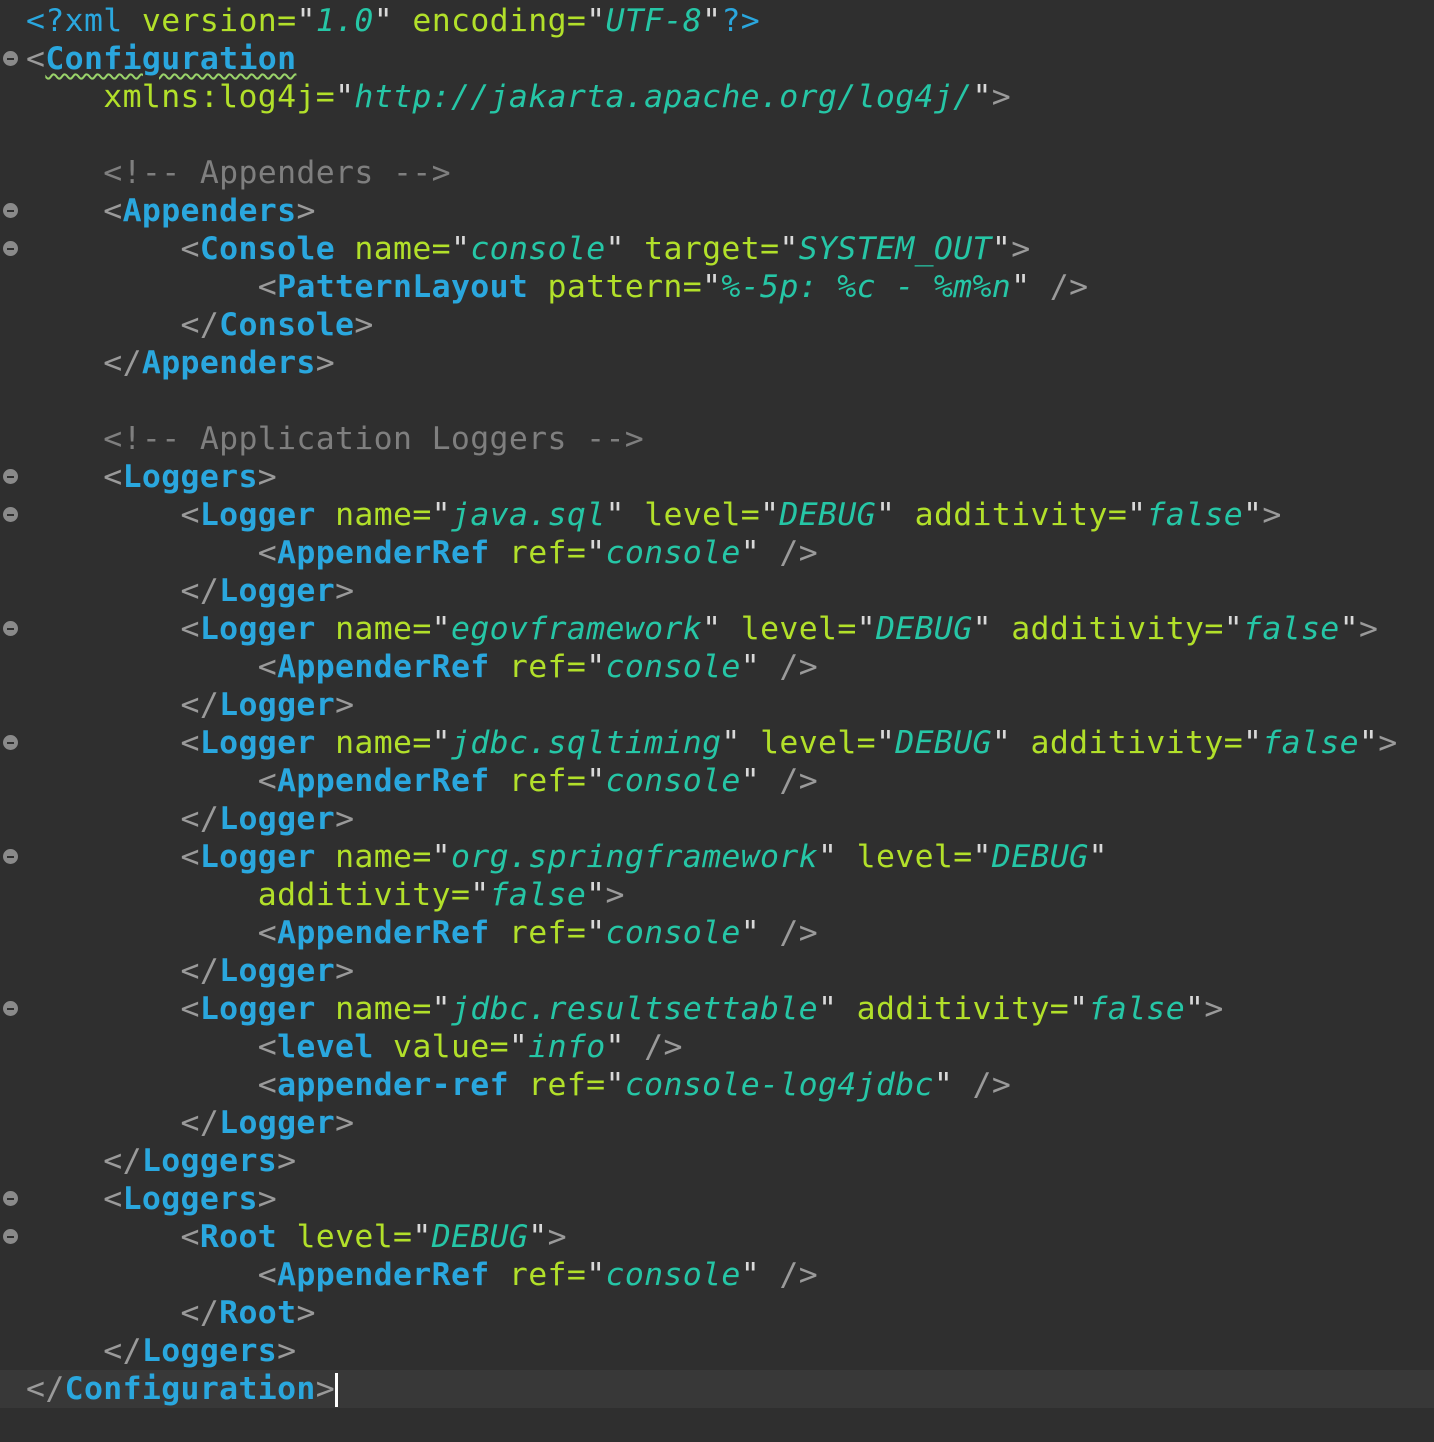  What do you see at coordinates (74, 21) in the screenshot?
I see `xml-declaration: <?xml` at bounding box center [74, 21].